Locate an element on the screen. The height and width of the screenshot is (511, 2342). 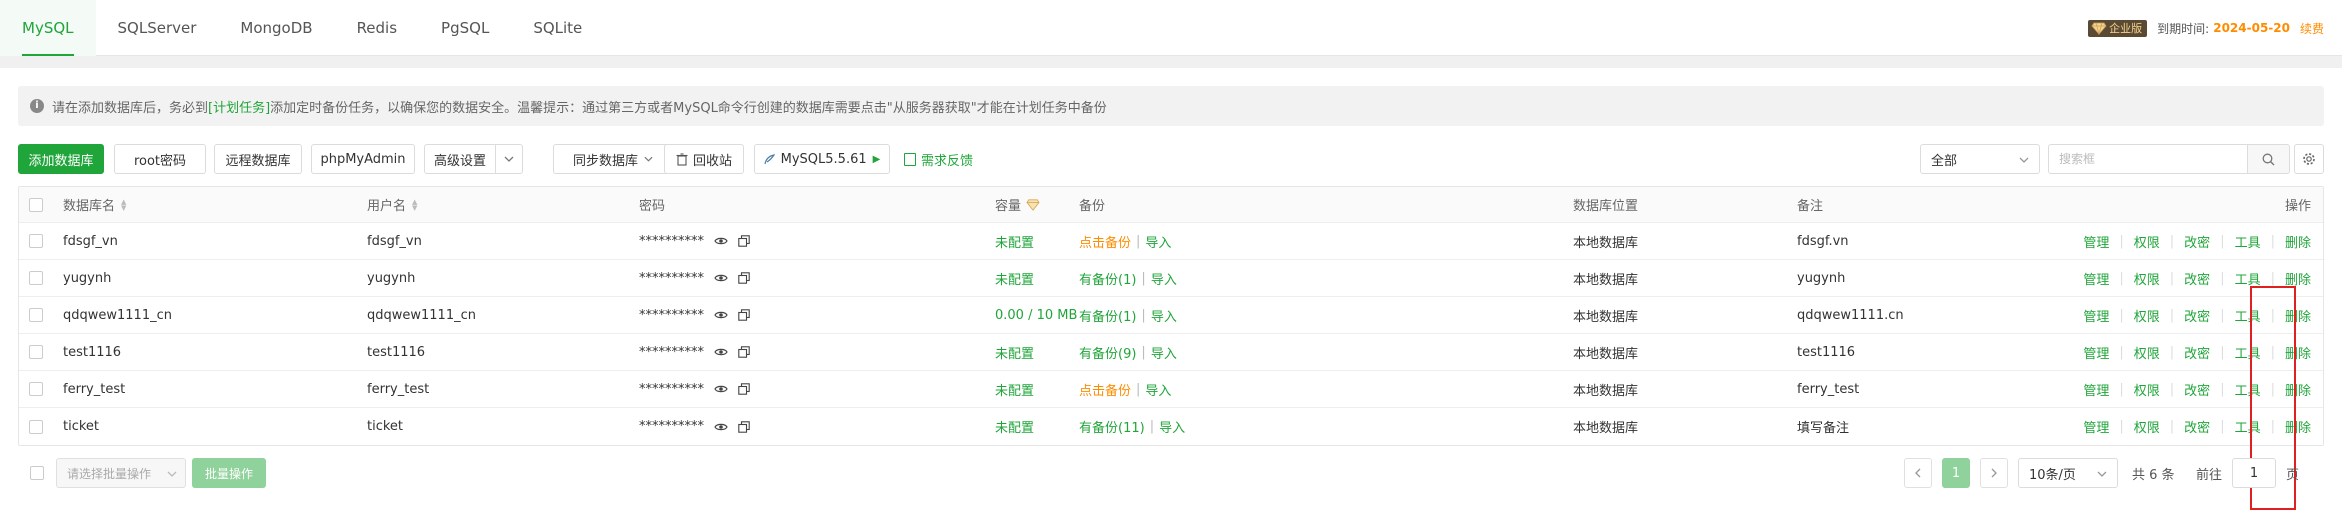
db-remark: 填写备注 is located at coordinates (1823, 426).